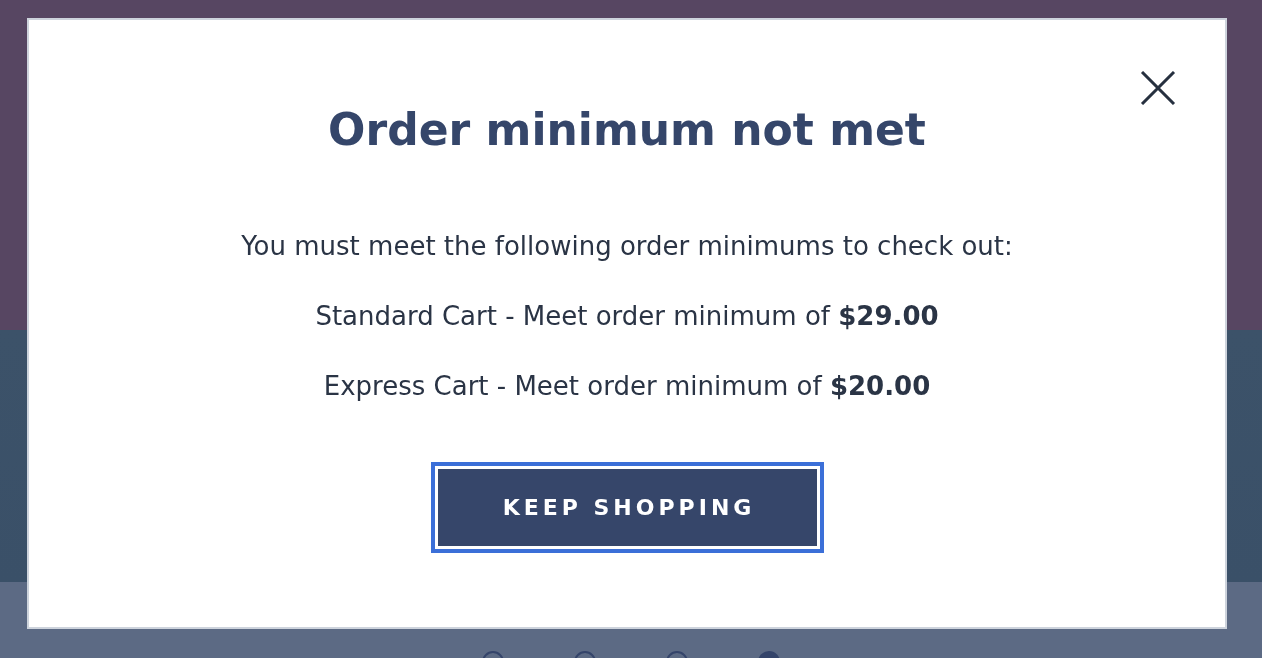  I want to click on order-minimum-text: Express Cart - Meet order minimum of $20.00, so click(627, 386).